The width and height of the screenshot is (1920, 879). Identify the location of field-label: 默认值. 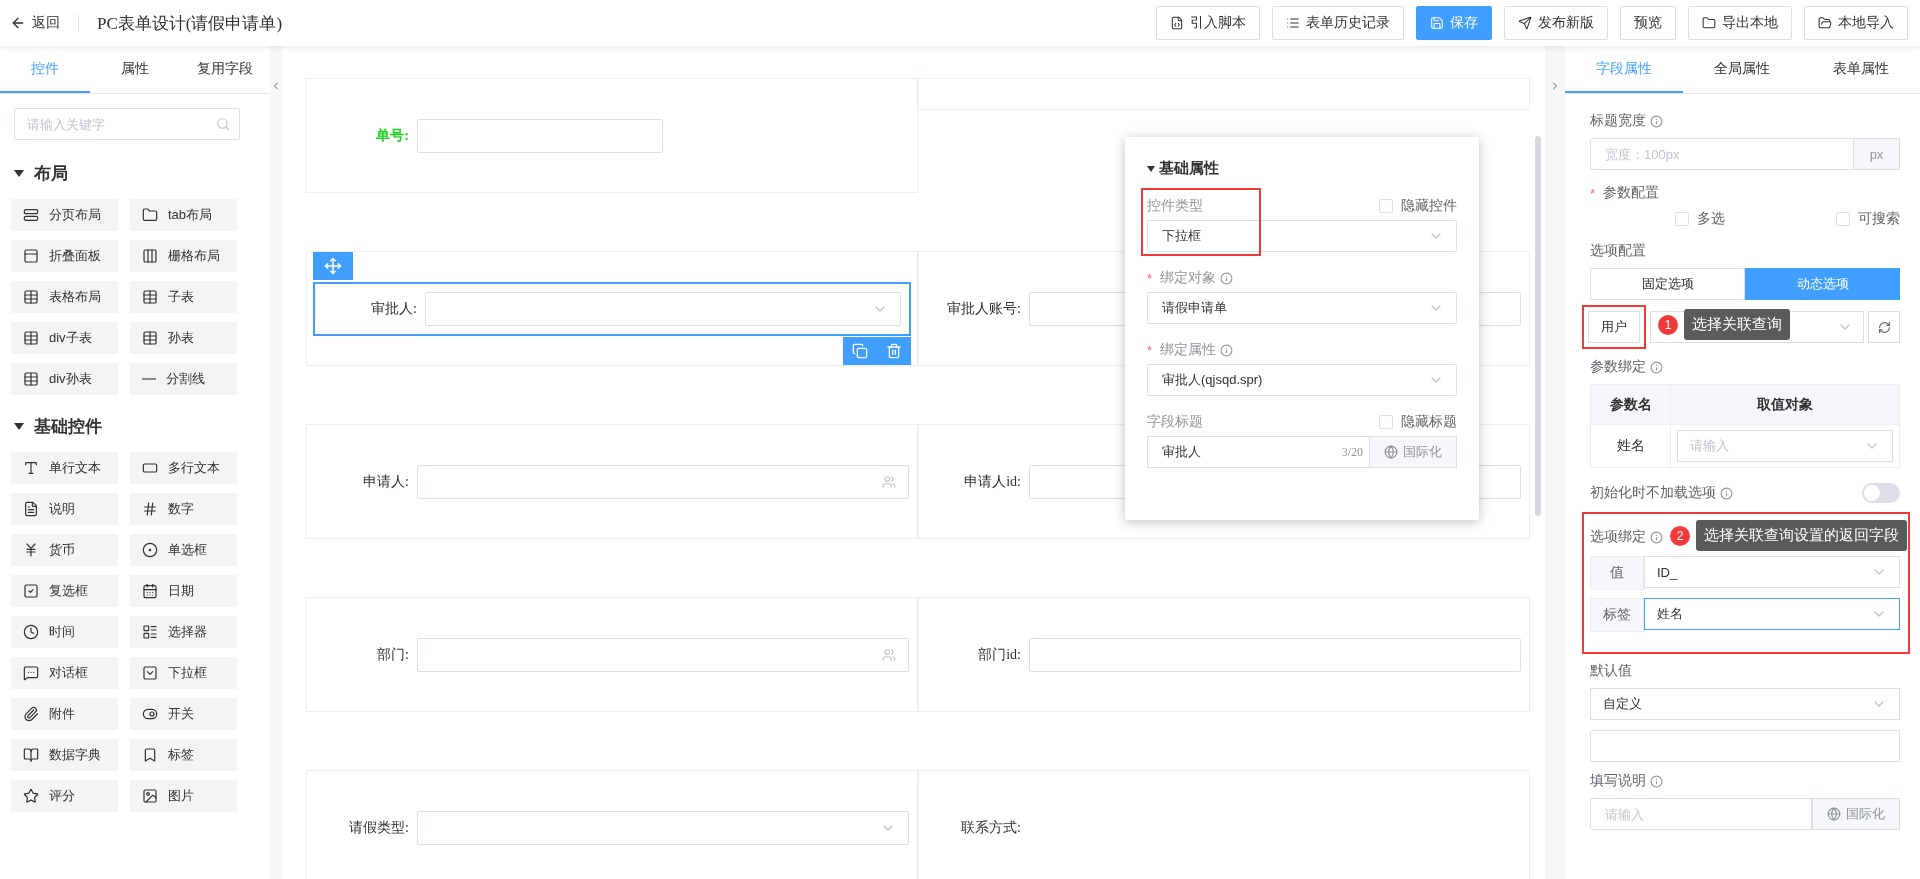
(1611, 671).